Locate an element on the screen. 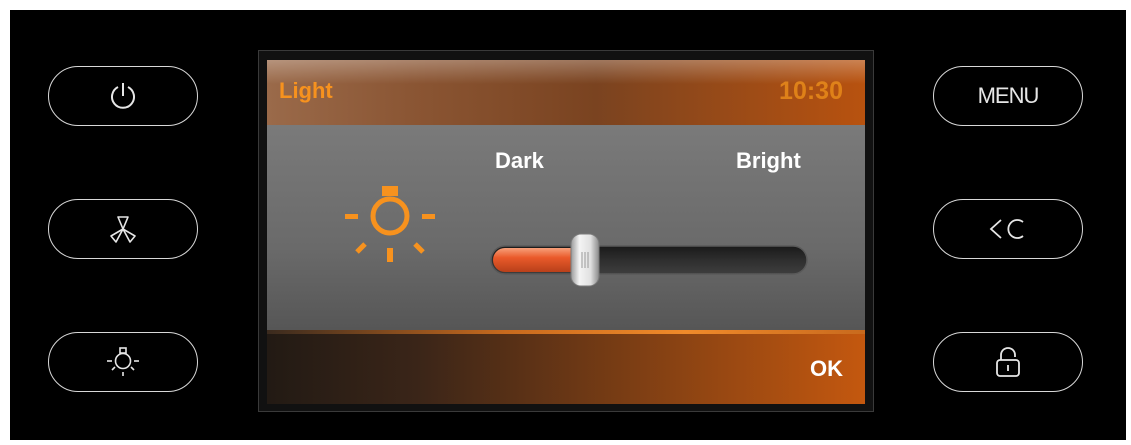 The height and width of the screenshot is (445, 1131). lock-button is located at coordinates (1008, 362).